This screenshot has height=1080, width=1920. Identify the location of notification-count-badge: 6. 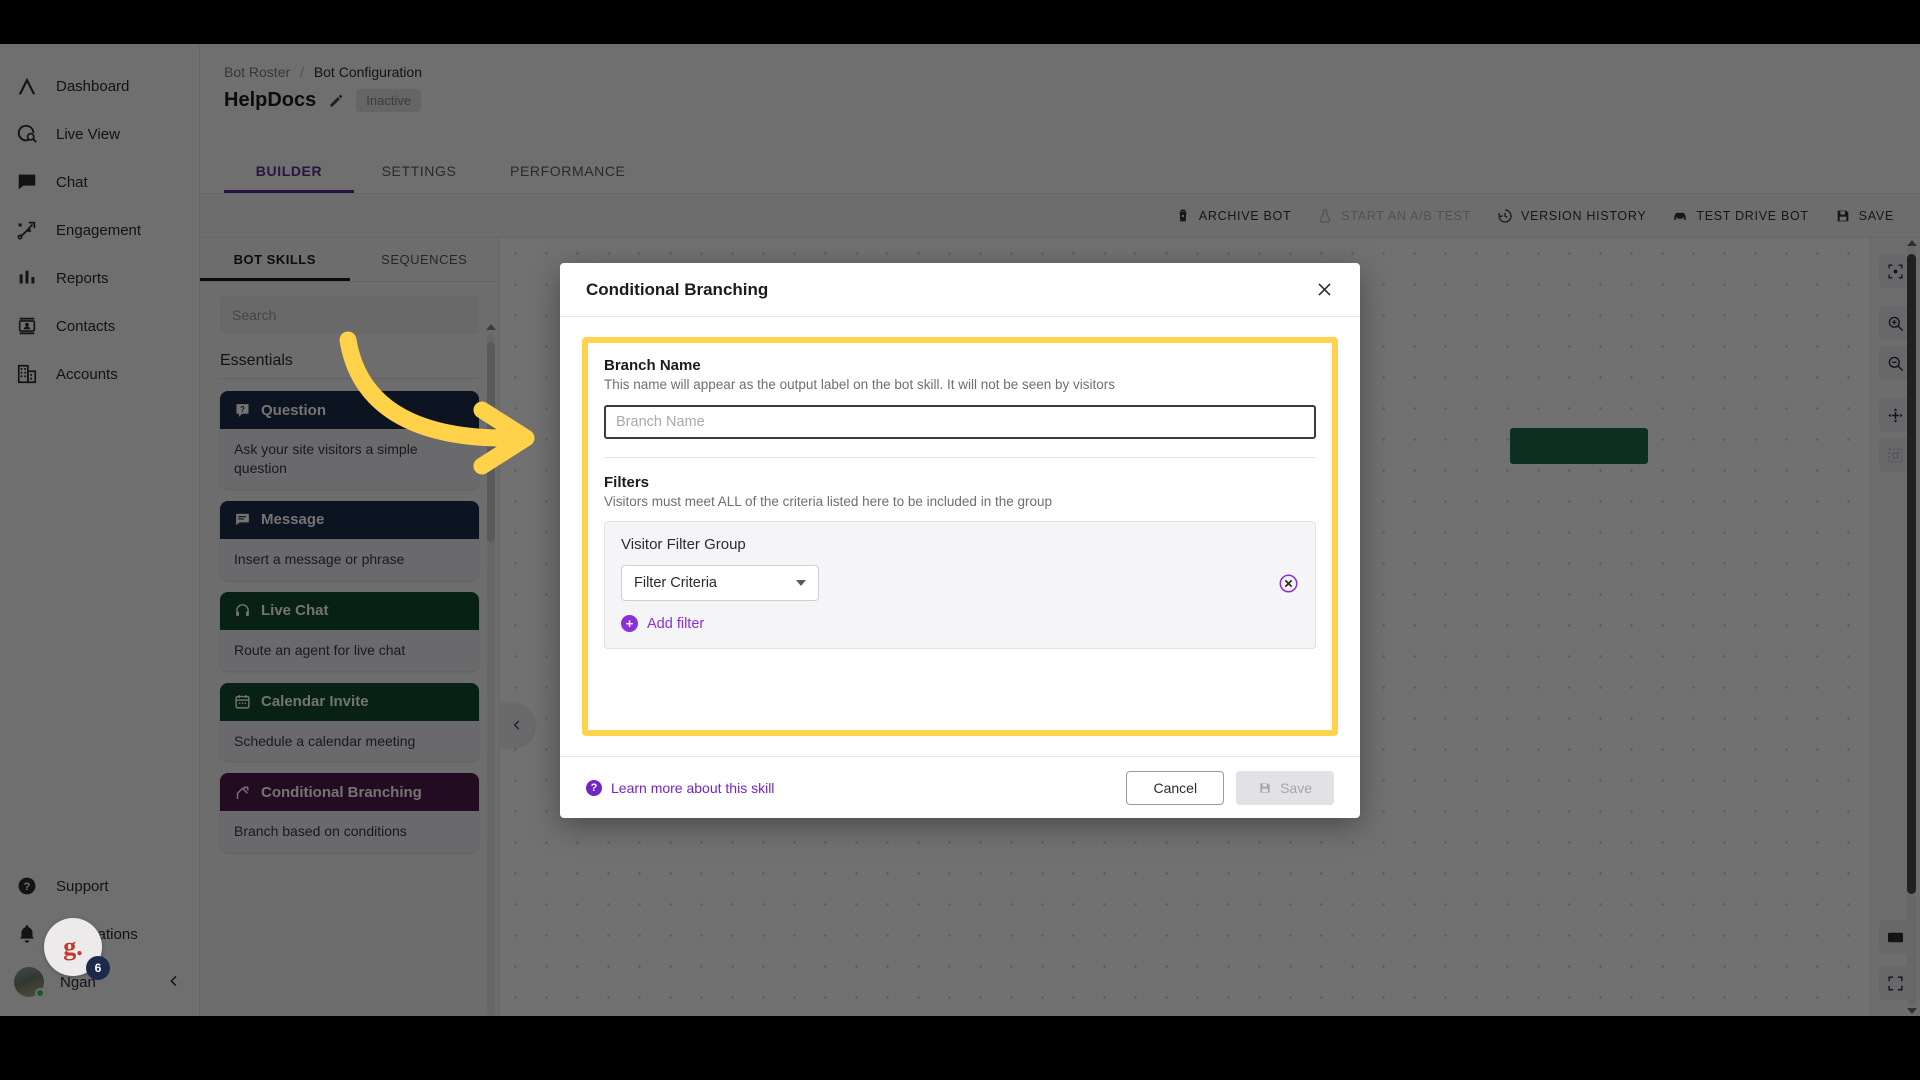
(98, 968).